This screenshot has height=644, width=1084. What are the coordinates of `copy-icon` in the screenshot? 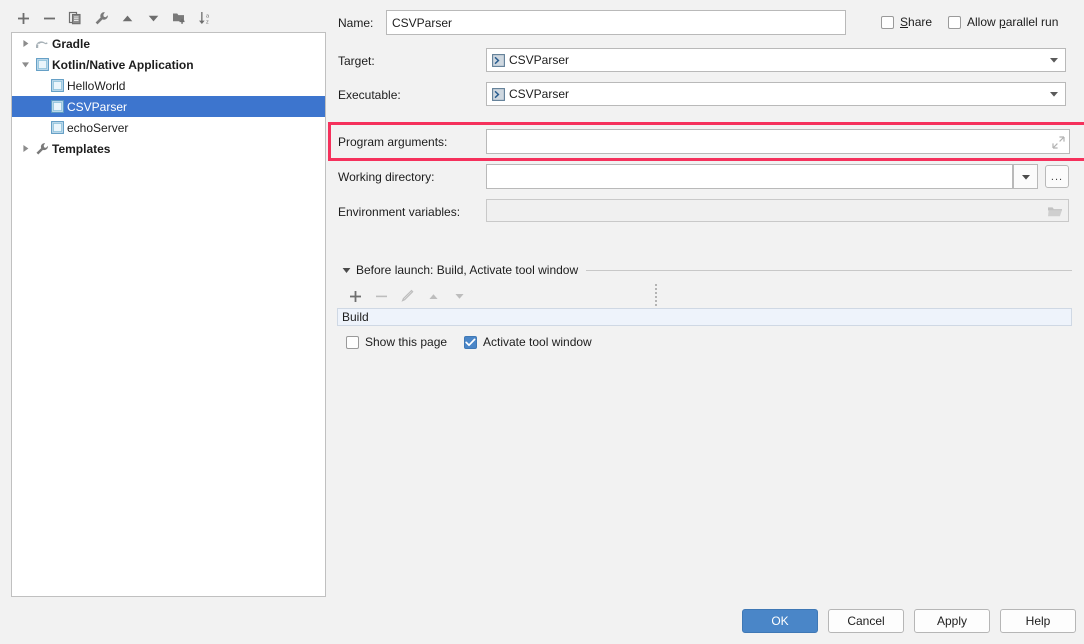 It's located at (74, 18).